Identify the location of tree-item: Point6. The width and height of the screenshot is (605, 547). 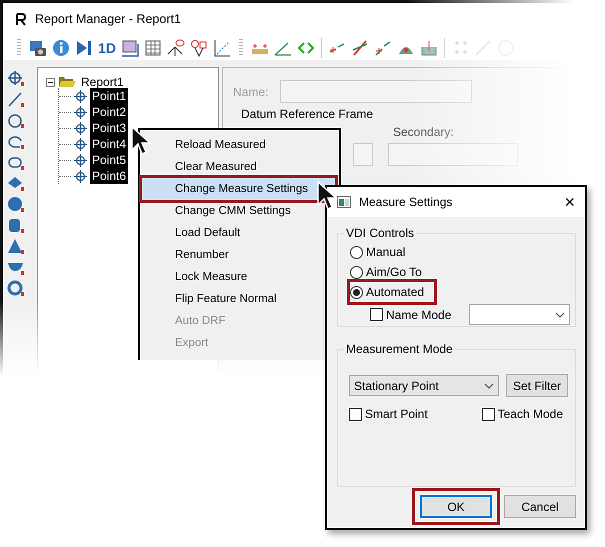
(109, 176).